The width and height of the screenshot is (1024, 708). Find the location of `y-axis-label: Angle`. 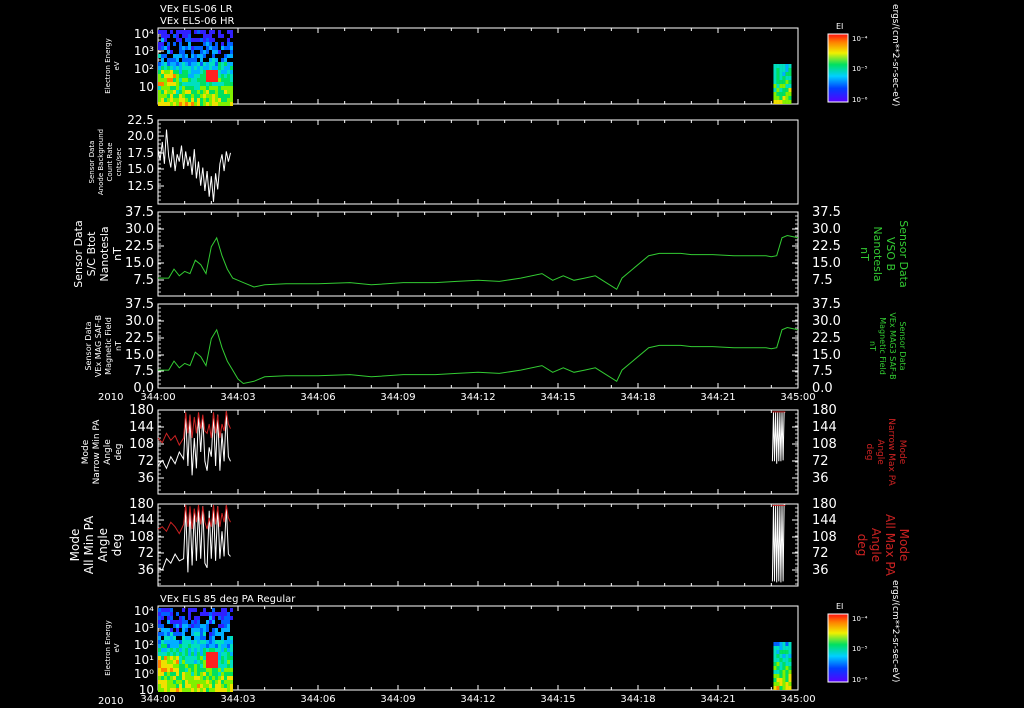

y-axis-label: Angle is located at coordinates (103, 545).